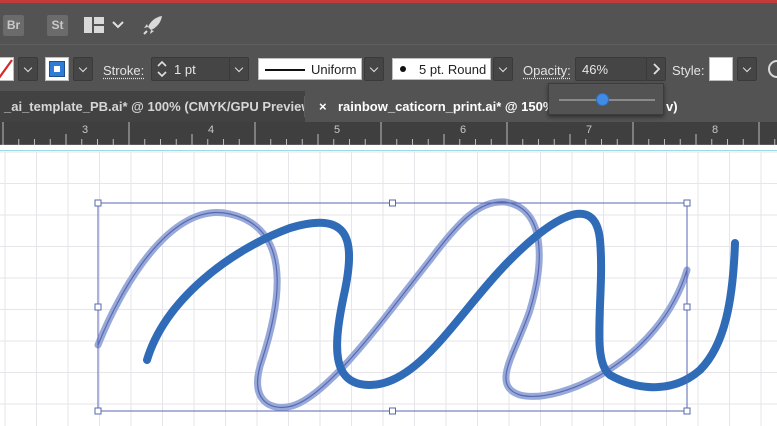 This screenshot has height=426, width=777. Describe the element at coordinates (452, 69) in the screenshot. I see `brush-label: 5 pt. Round` at that location.